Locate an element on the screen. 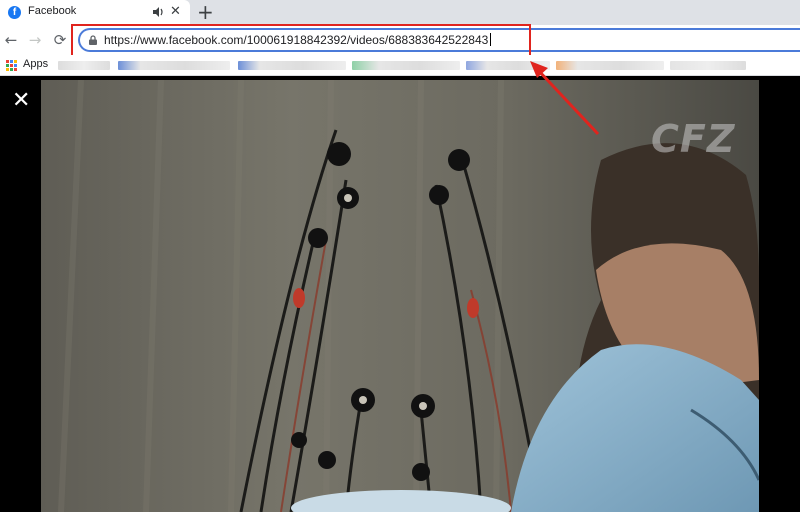 This screenshot has width=800, height=512. tab-close-icon: ✕ is located at coordinates (175, 12).